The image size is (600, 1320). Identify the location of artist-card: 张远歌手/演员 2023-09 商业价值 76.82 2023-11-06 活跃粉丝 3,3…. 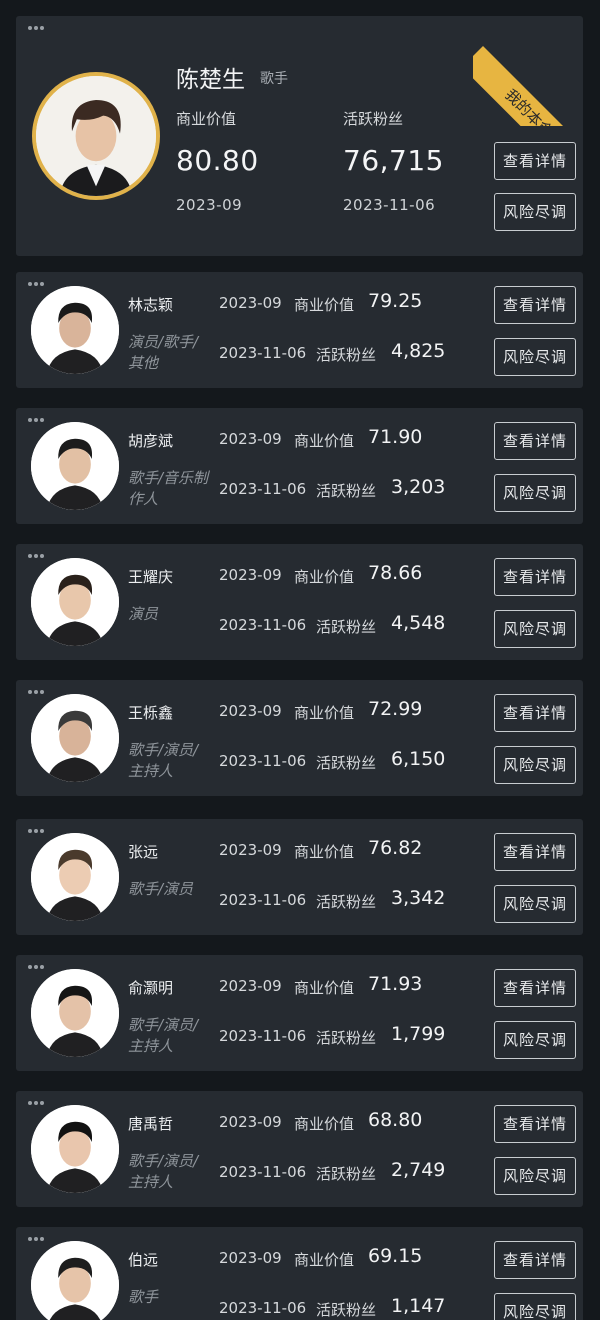
(299, 877).